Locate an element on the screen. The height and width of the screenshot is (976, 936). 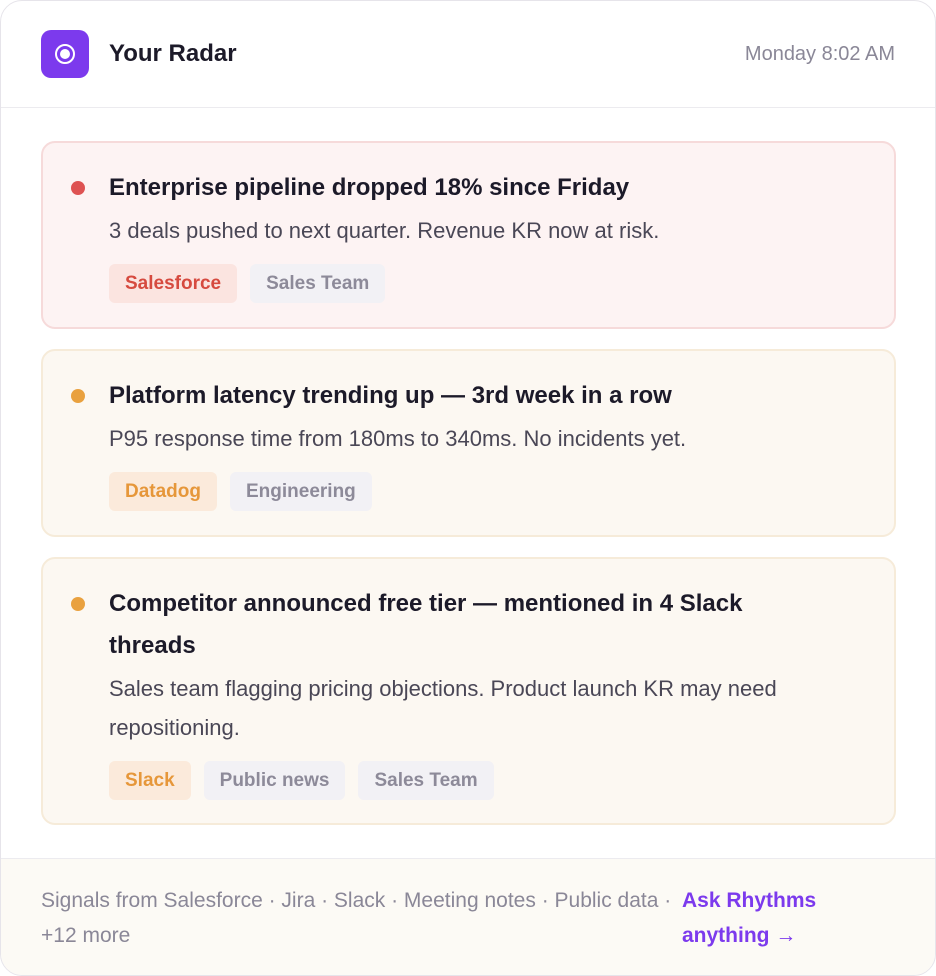
team-tag: Engineering is located at coordinates (301, 491).